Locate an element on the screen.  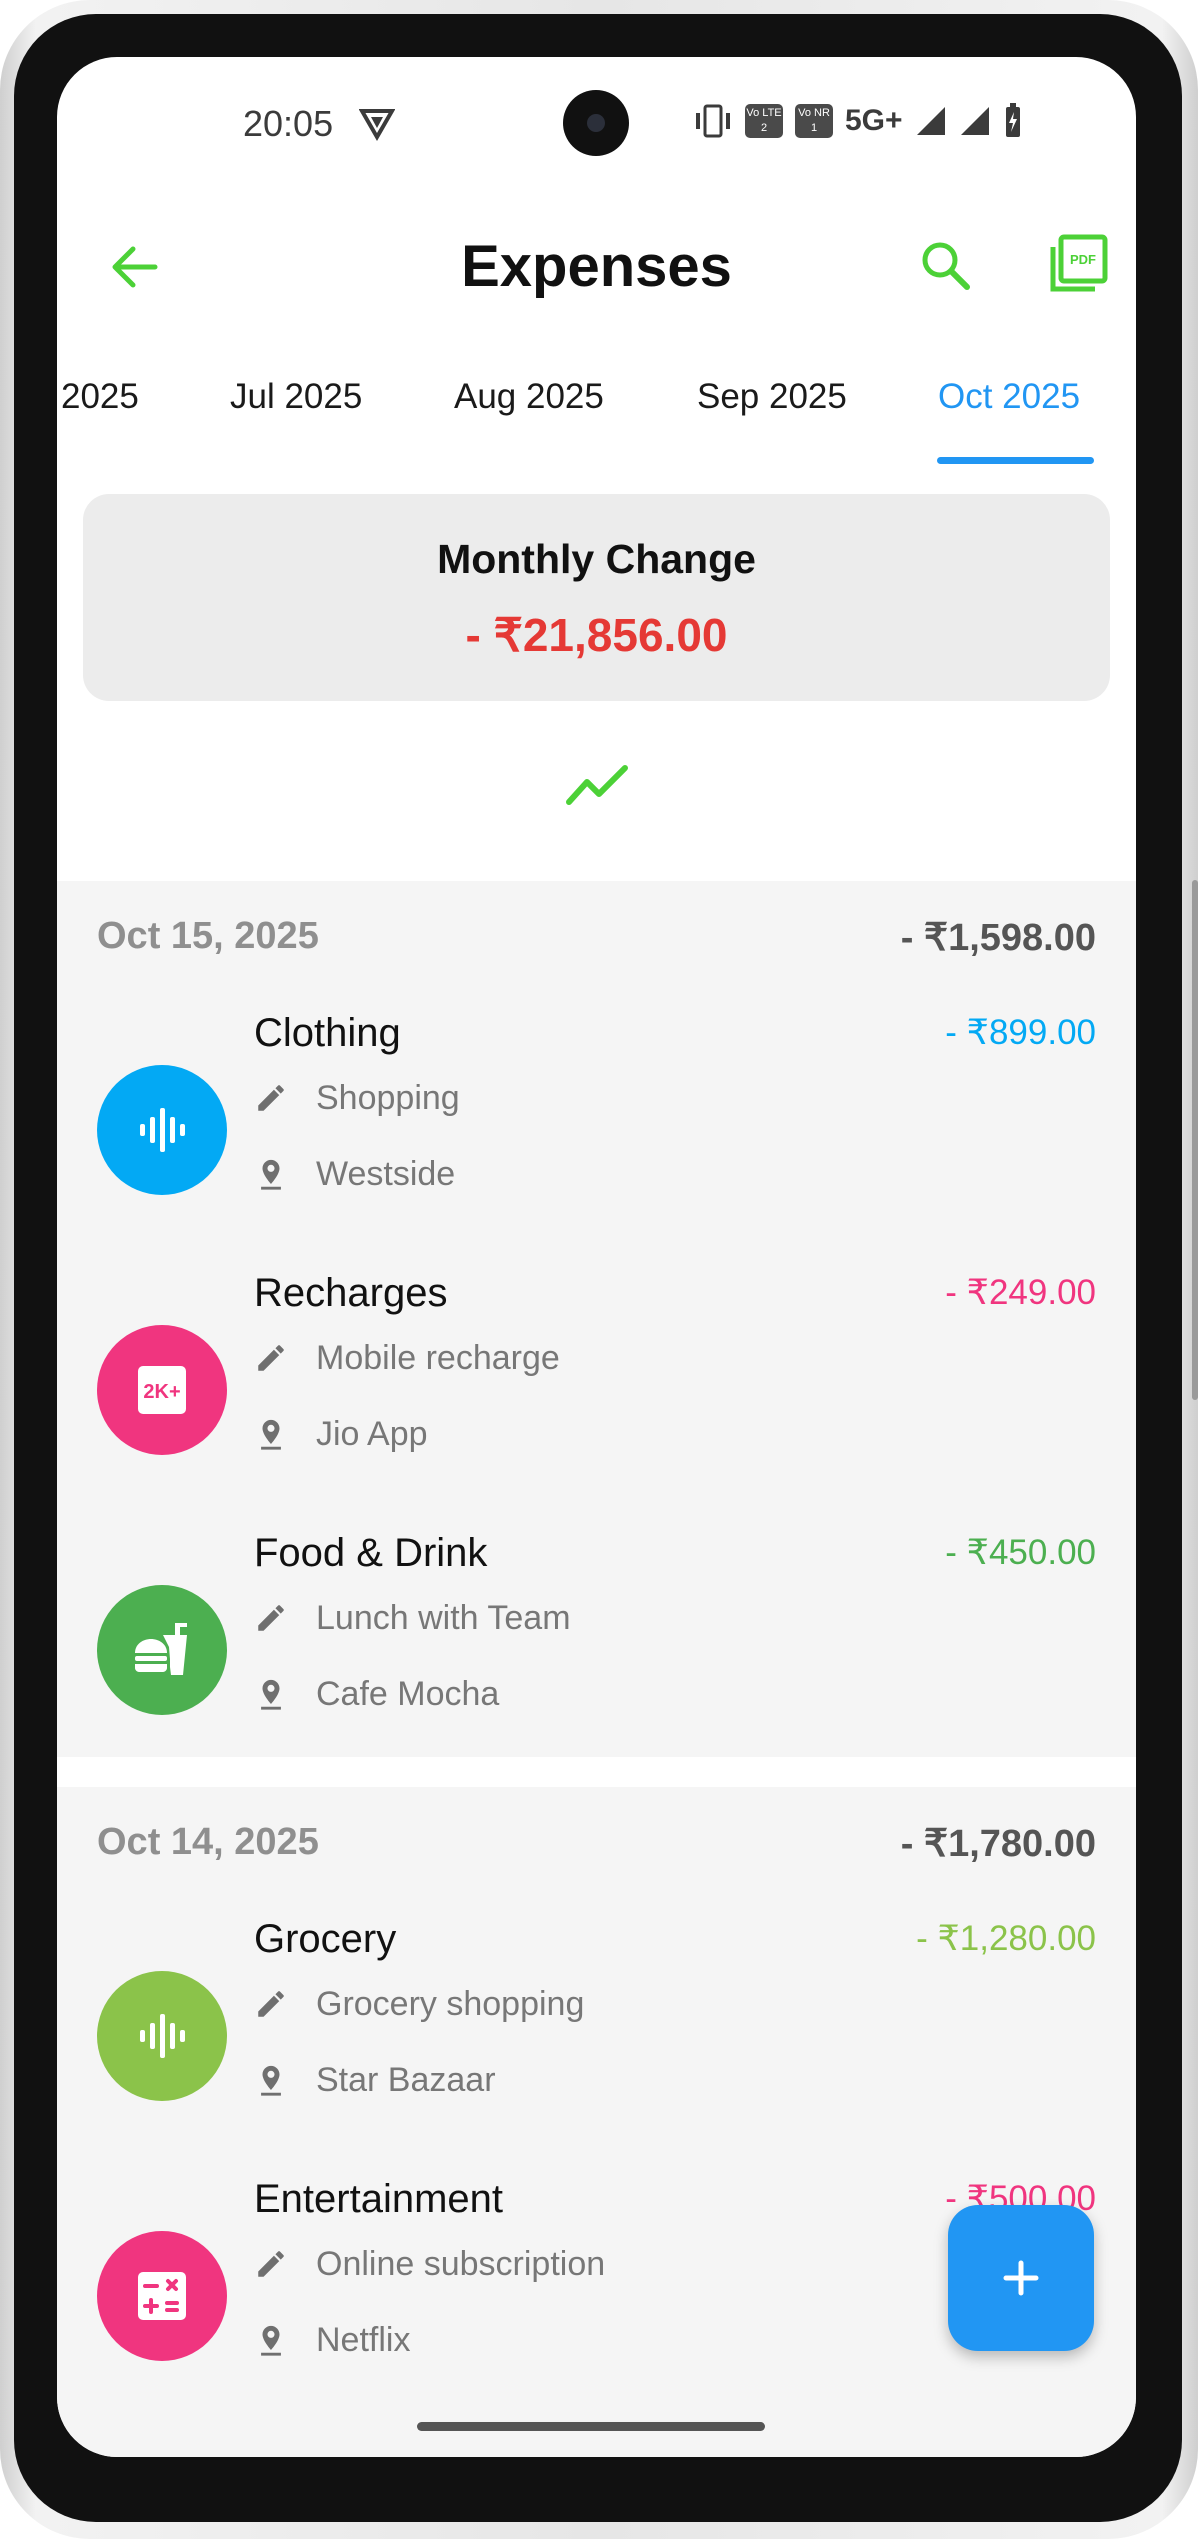
expense-note-row: Shopping is located at coordinates (357, 1098).